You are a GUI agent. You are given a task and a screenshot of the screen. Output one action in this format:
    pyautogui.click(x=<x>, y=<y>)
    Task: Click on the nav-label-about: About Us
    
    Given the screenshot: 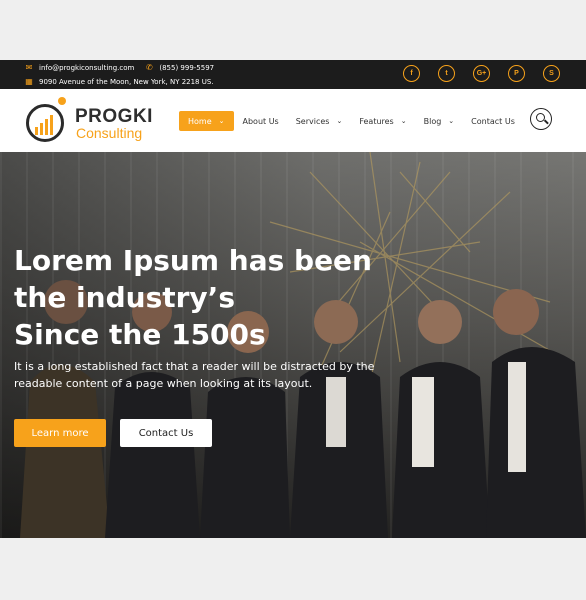 What is the action you would take?
    pyautogui.click(x=260, y=121)
    